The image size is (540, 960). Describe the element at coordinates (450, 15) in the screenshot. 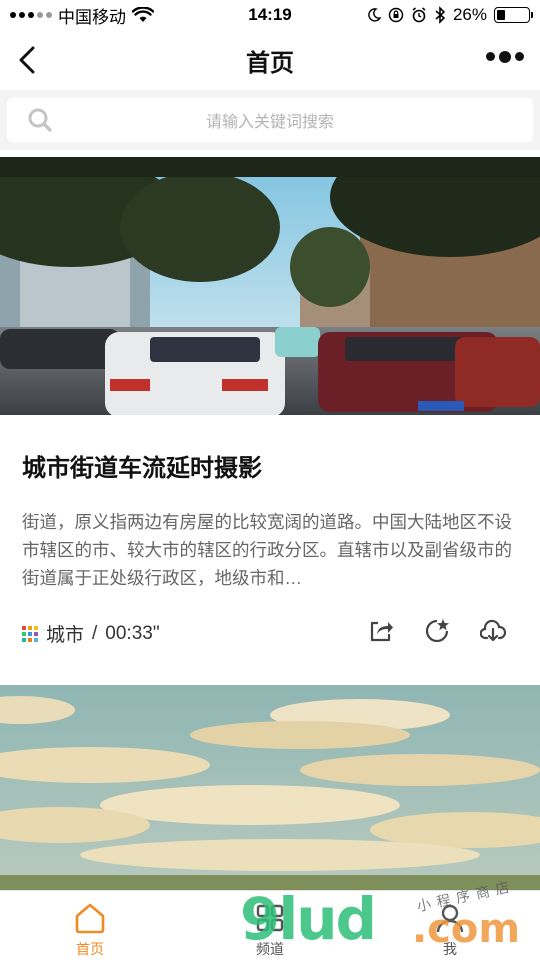

I see `status-right: 26%` at that location.